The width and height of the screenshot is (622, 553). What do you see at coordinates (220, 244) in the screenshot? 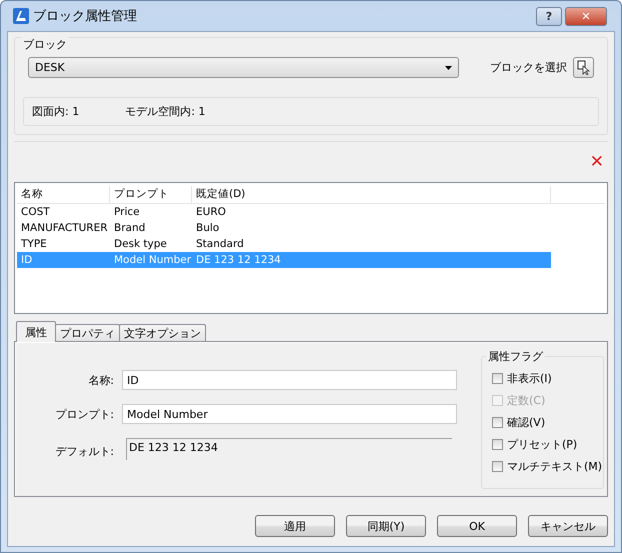
I see `table-cell-text: Standard` at bounding box center [220, 244].